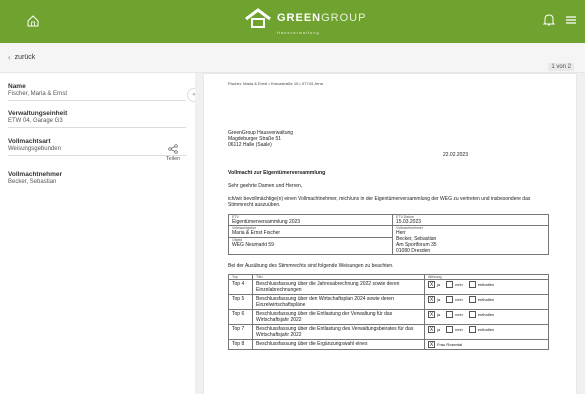  Describe the element at coordinates (299, 18) in the screenshot. I see `logo-main-text: GREEN` at that location.